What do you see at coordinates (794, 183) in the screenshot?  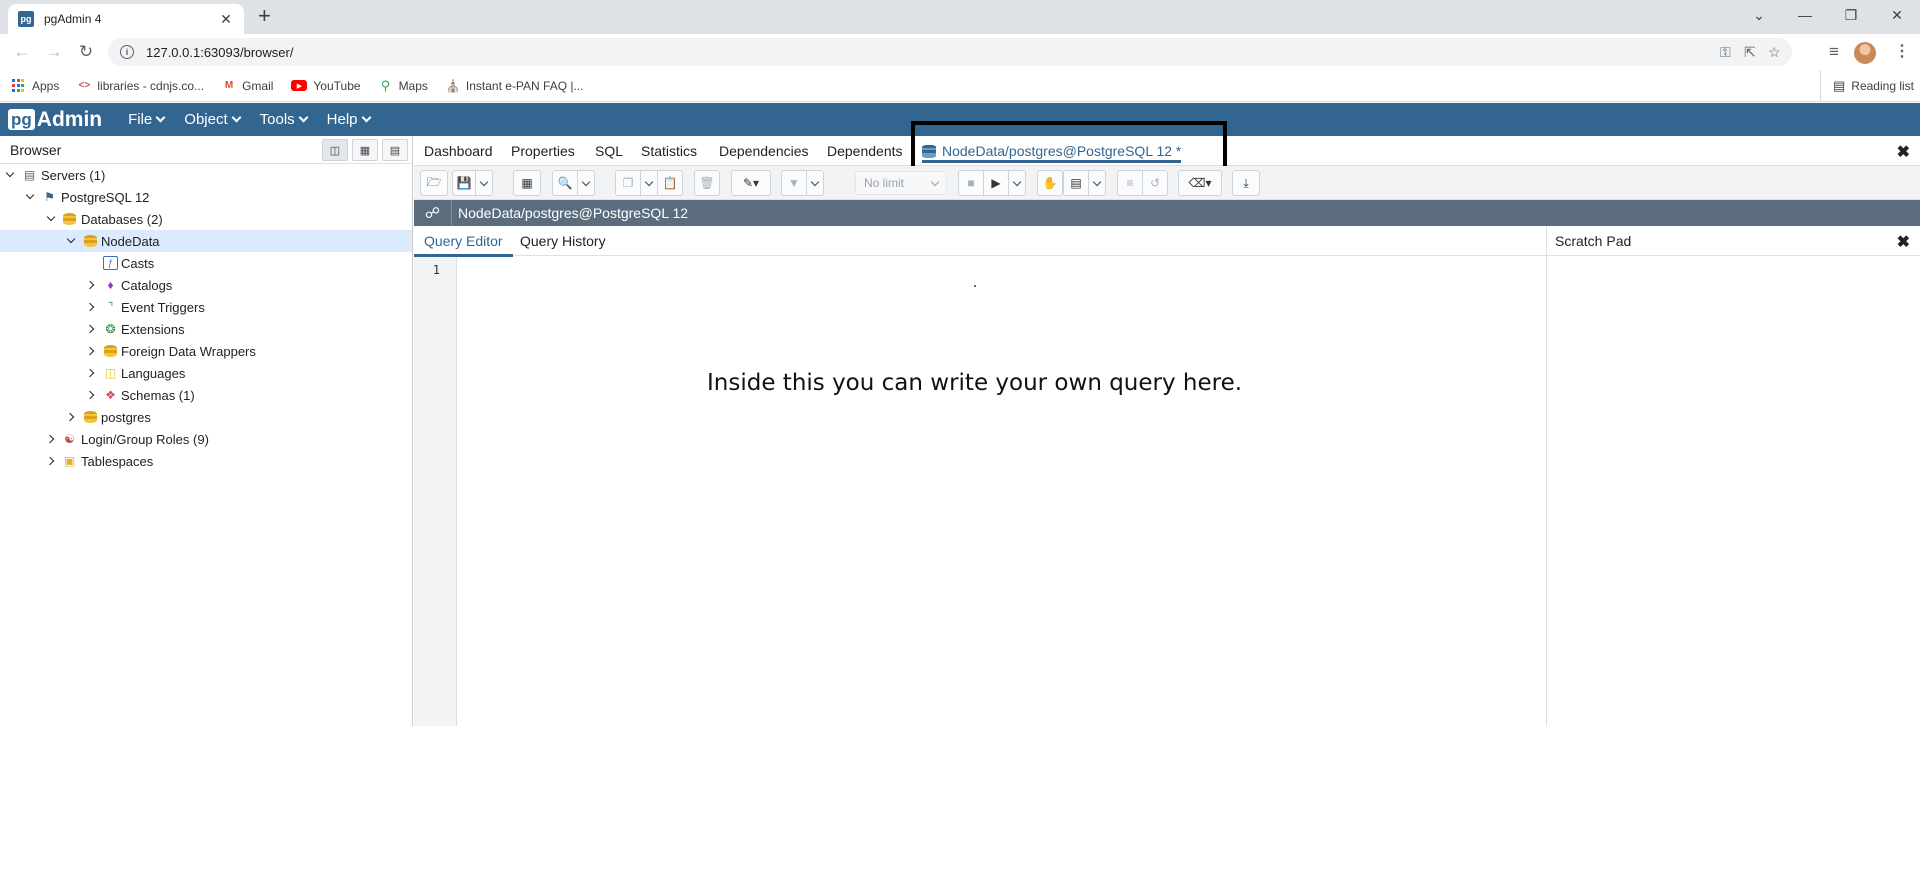 I see `filter-icon: ▼` at bounding box center [794, 183].